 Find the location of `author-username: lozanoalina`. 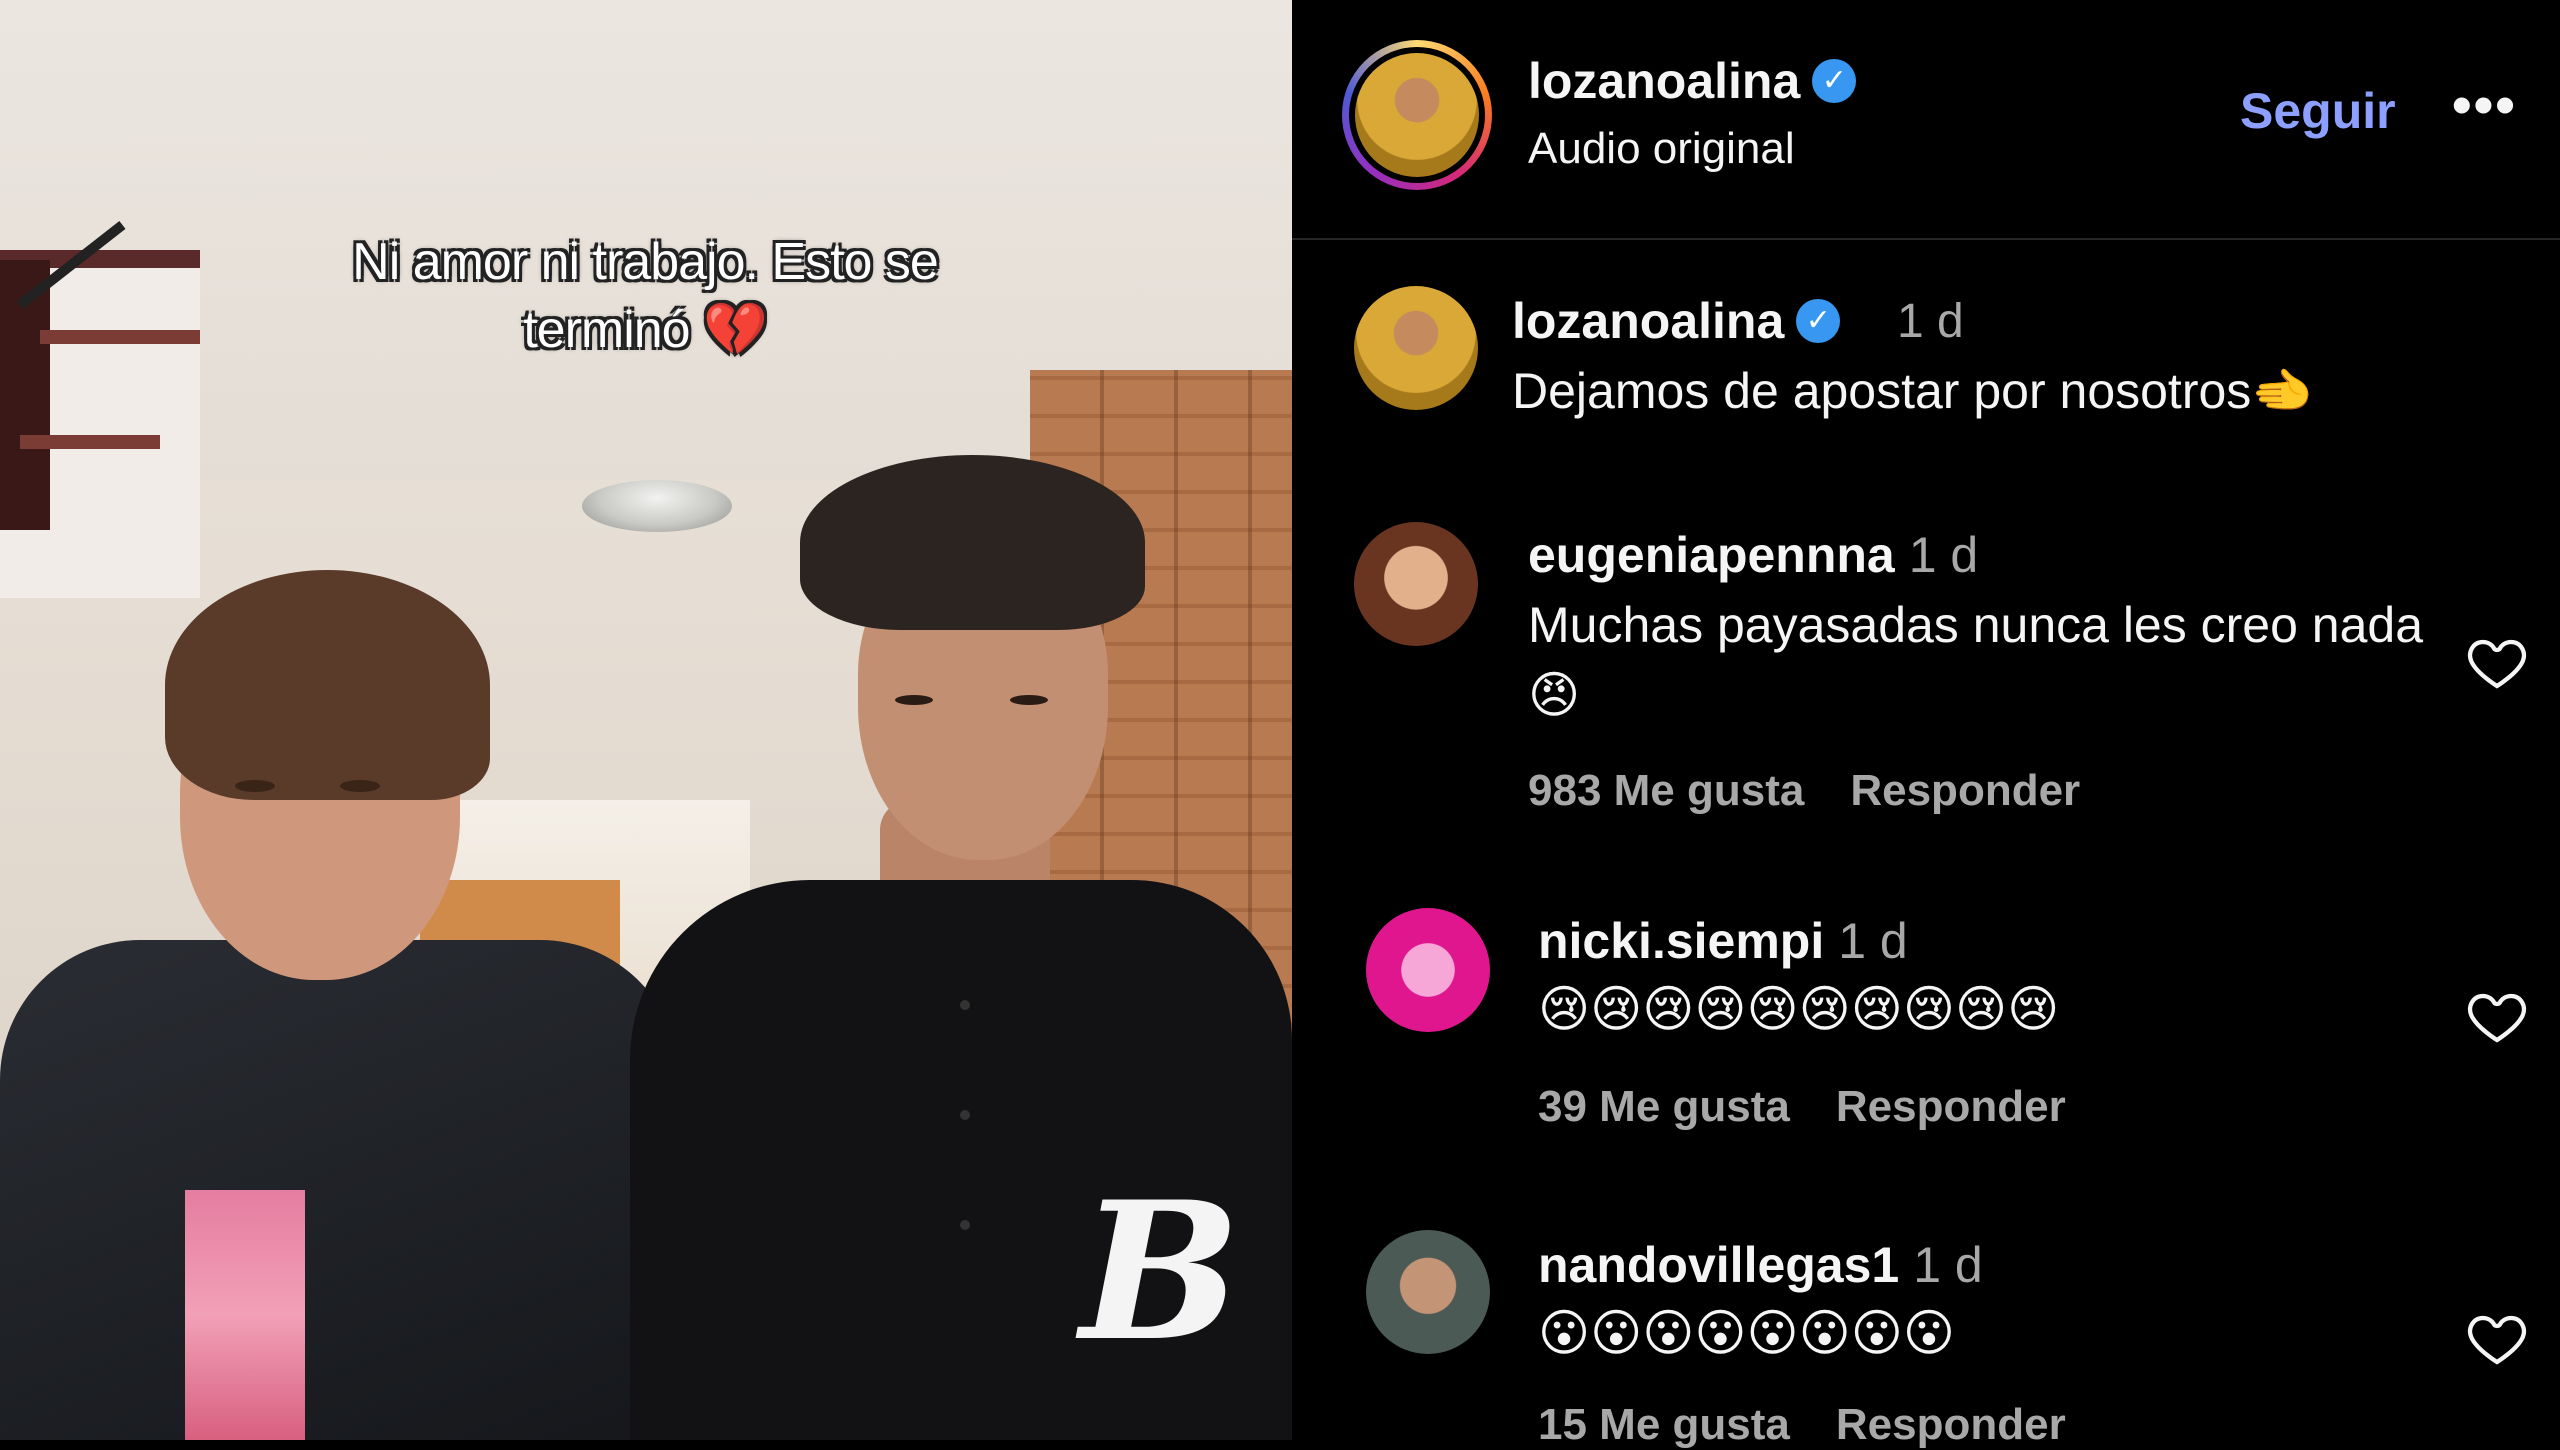

author-username: lozanoalina is located at coordinates (1664, 81).